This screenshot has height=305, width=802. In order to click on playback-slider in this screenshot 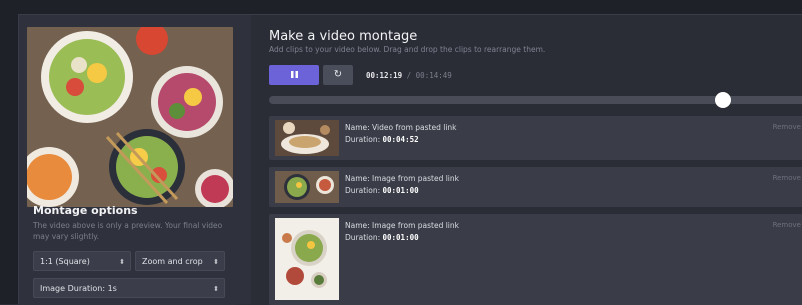, I will do `click(535, 100)`.